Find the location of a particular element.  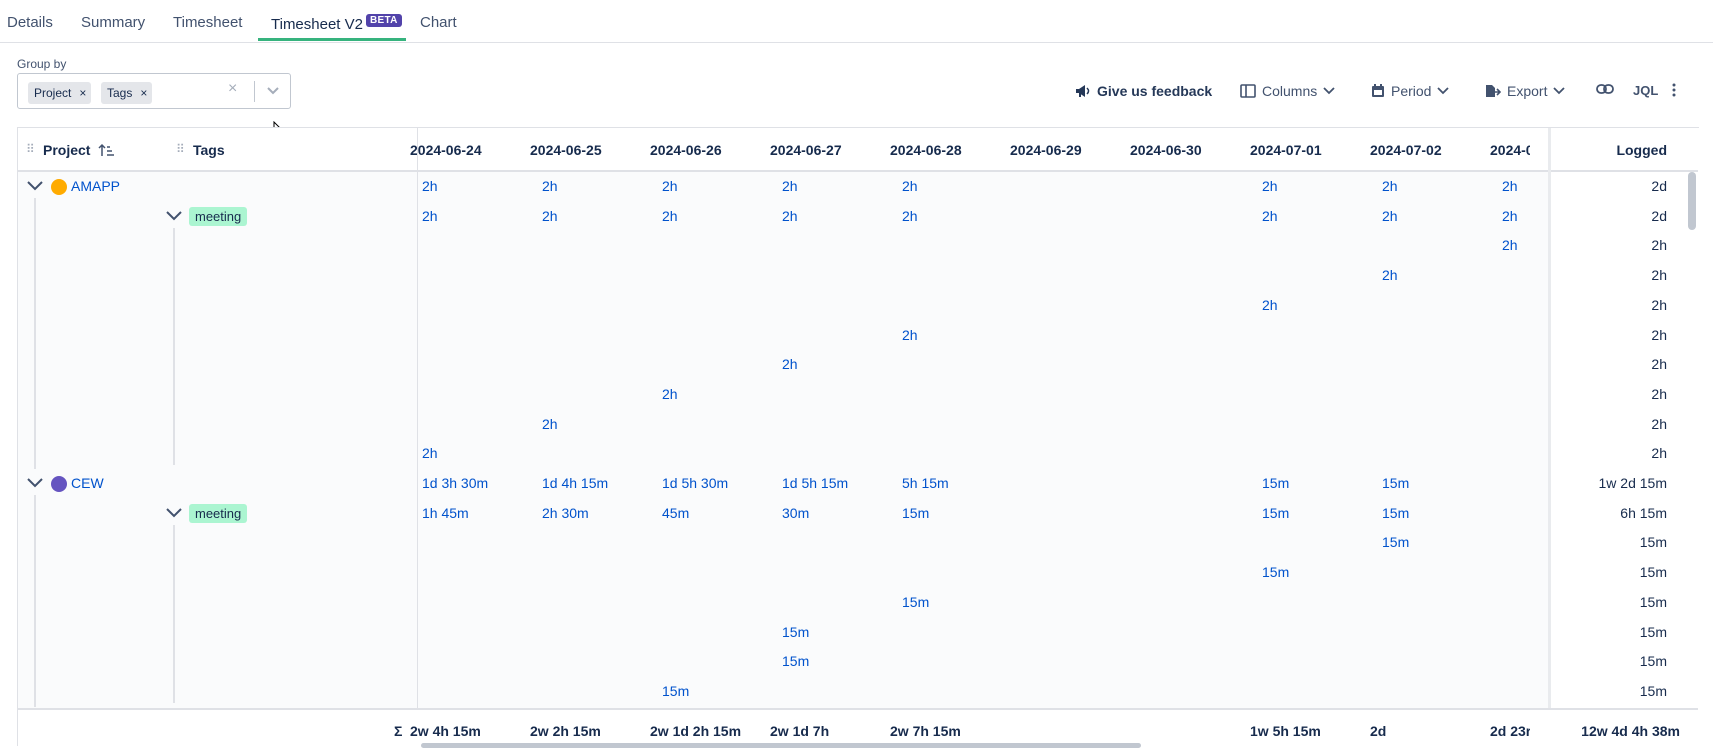

chip-tags: Tags × is located at coordinates (127, 93).